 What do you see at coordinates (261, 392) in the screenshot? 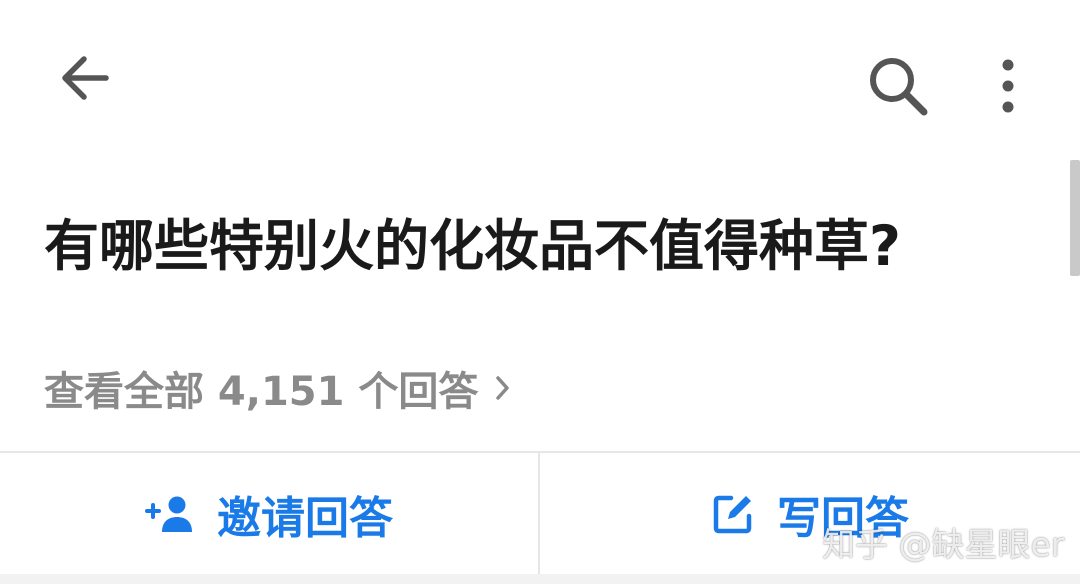
I see `view-all-answers-label: 查看全部 4,151 个回答` at bounding box center [261, 392].